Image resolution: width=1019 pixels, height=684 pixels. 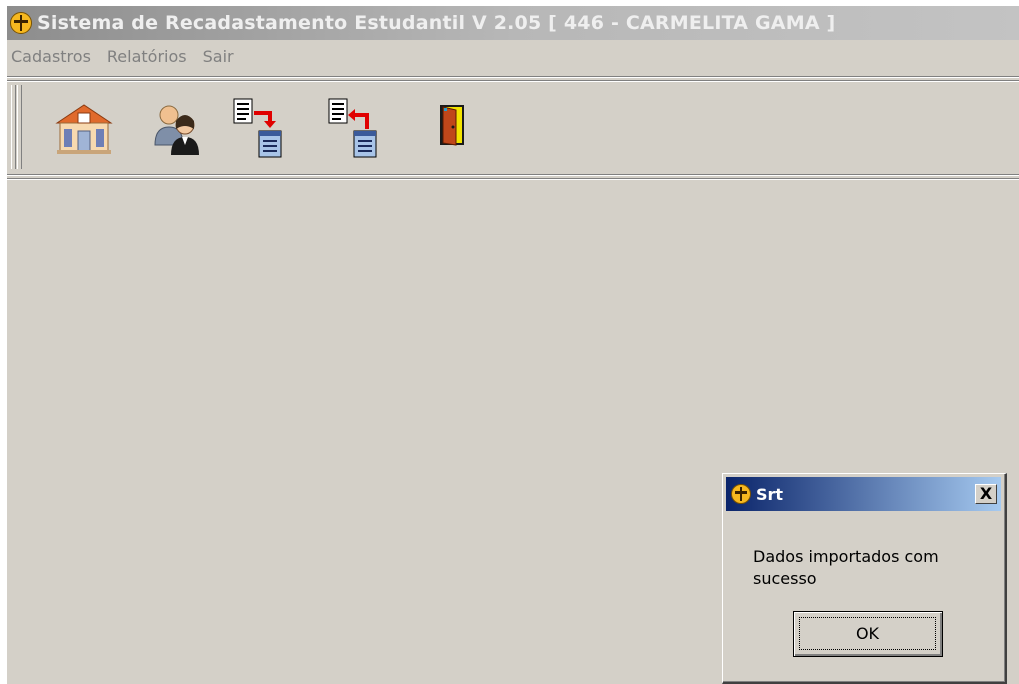 I want to click on menu-cadastros: Cadastros, so click(x=52, y=56).